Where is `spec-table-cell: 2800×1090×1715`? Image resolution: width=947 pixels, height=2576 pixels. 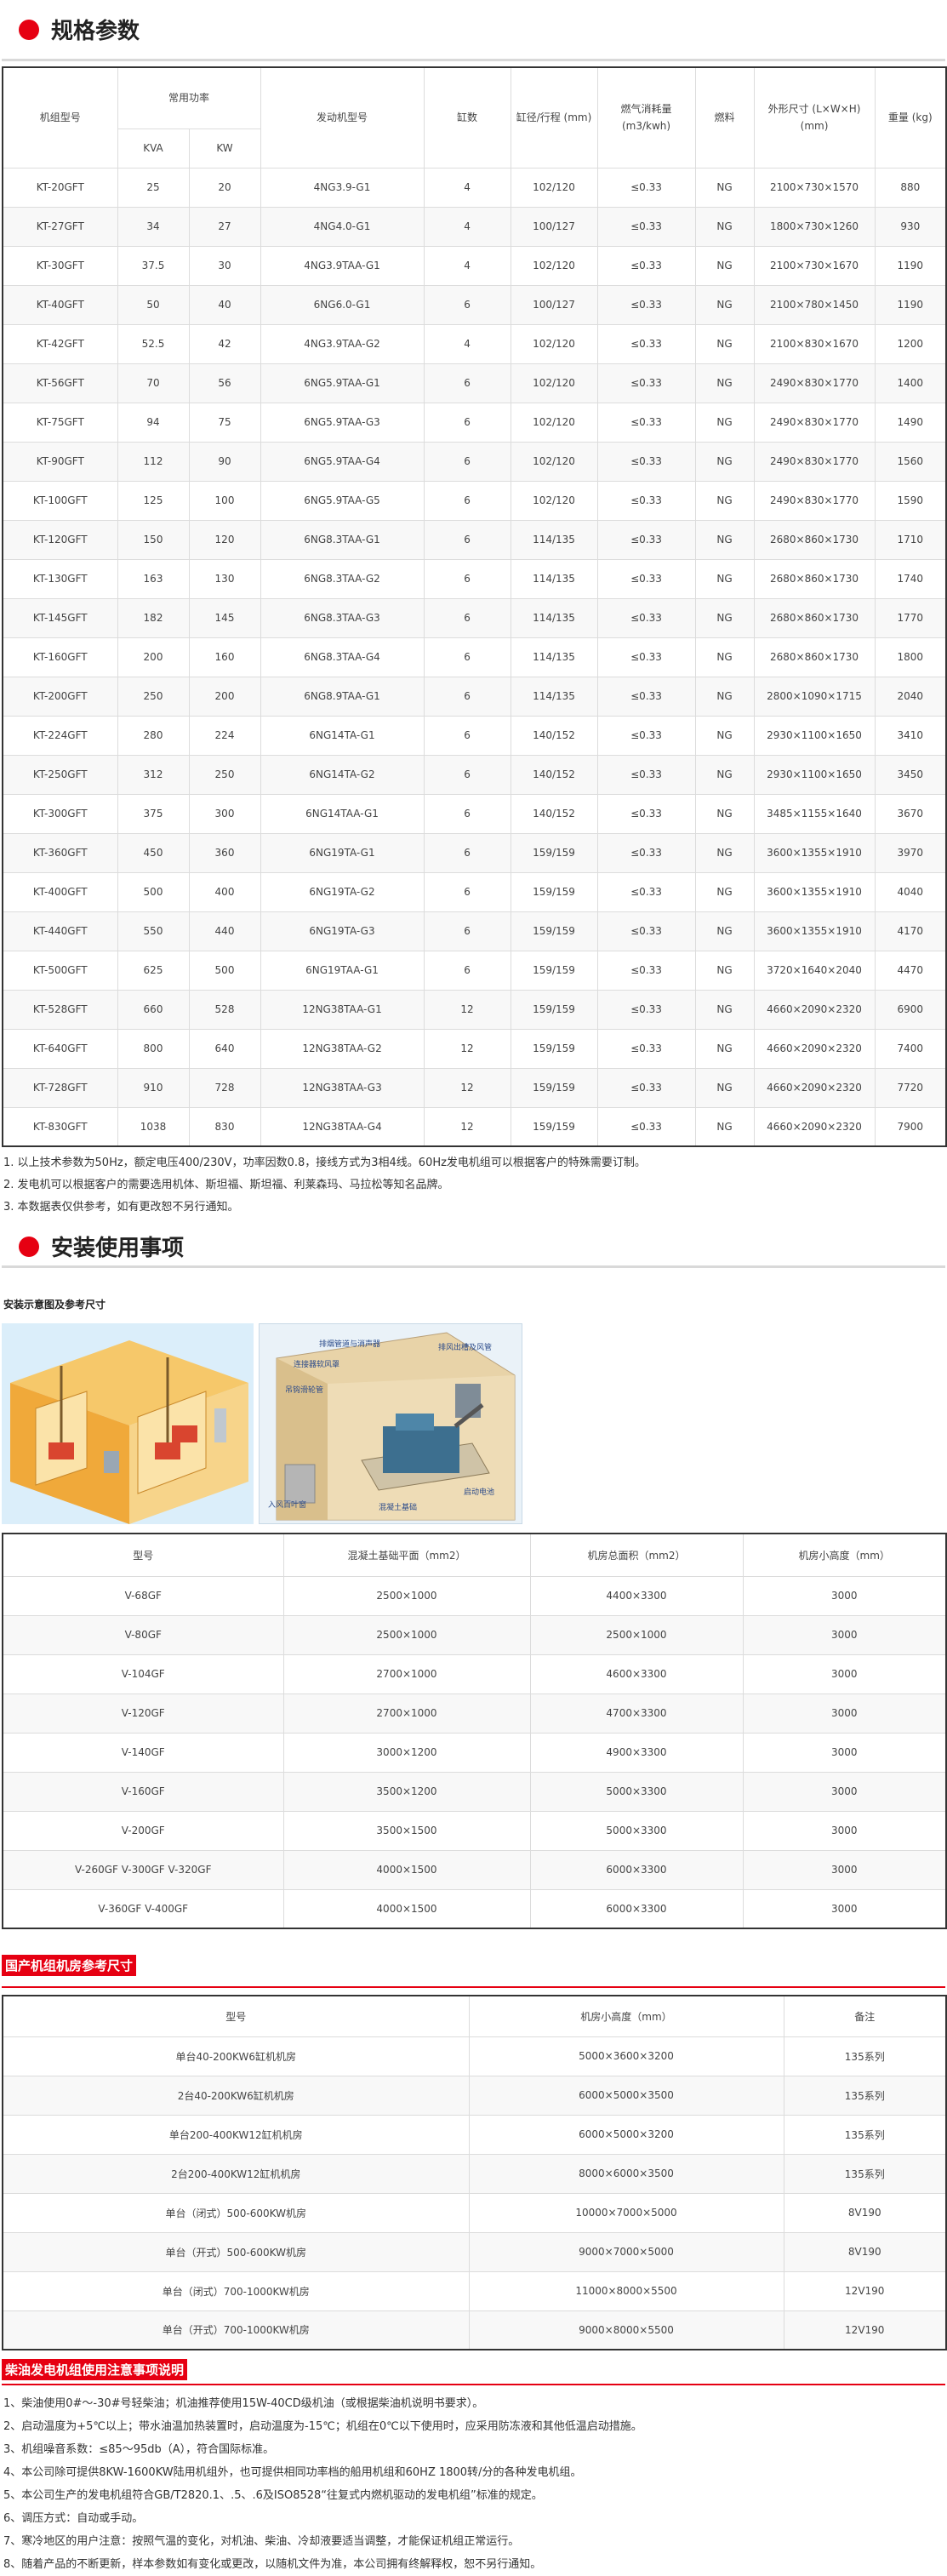 spec-table-cell: 2800×1090×1715 is located at coordinates (814, 696).